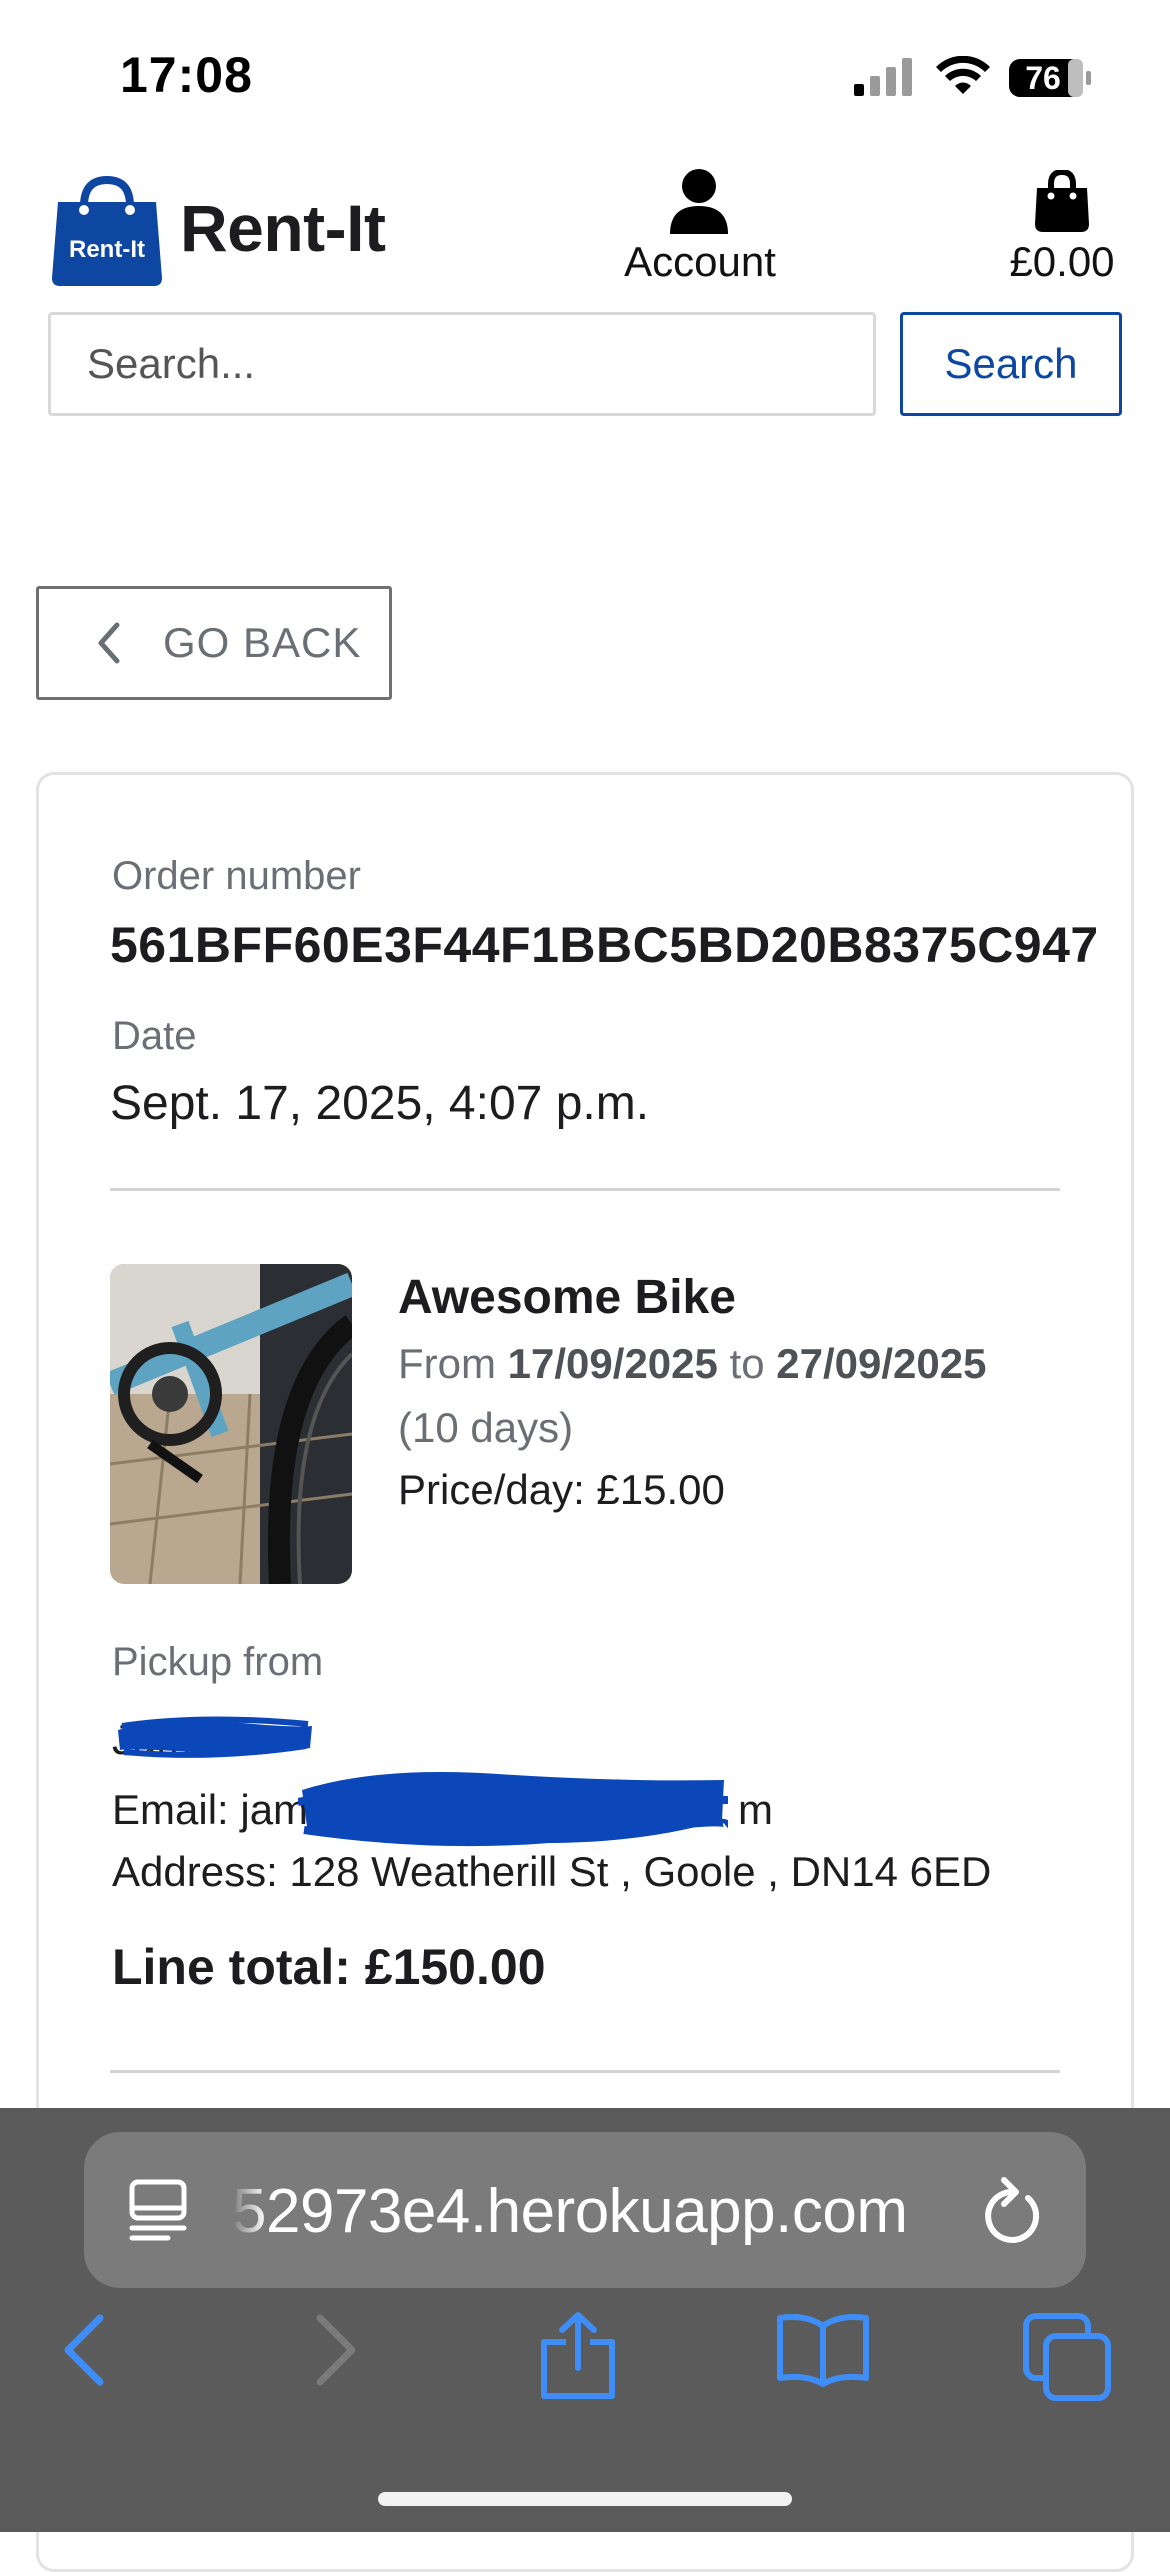  I want to click on email-suffix: m, so click(756, 1809).